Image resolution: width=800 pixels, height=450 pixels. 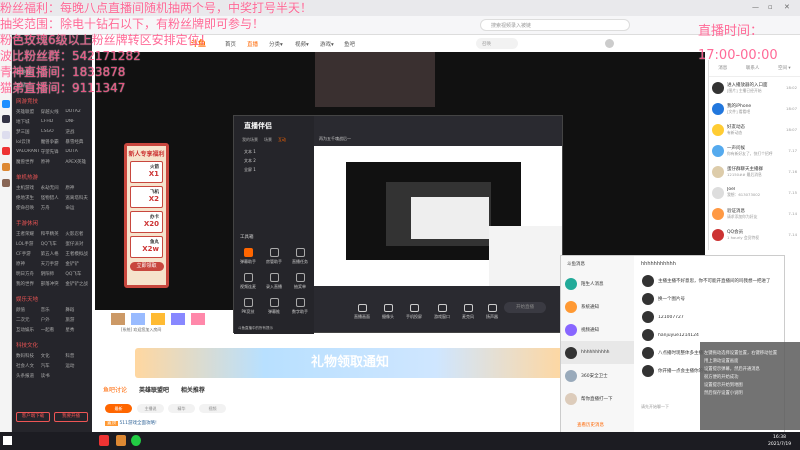 What do you see at coordinates (76, 198) in the screenshot?
I see `sidebar-category-link: 逃离塔科夫` at bounding box center [76, 198].